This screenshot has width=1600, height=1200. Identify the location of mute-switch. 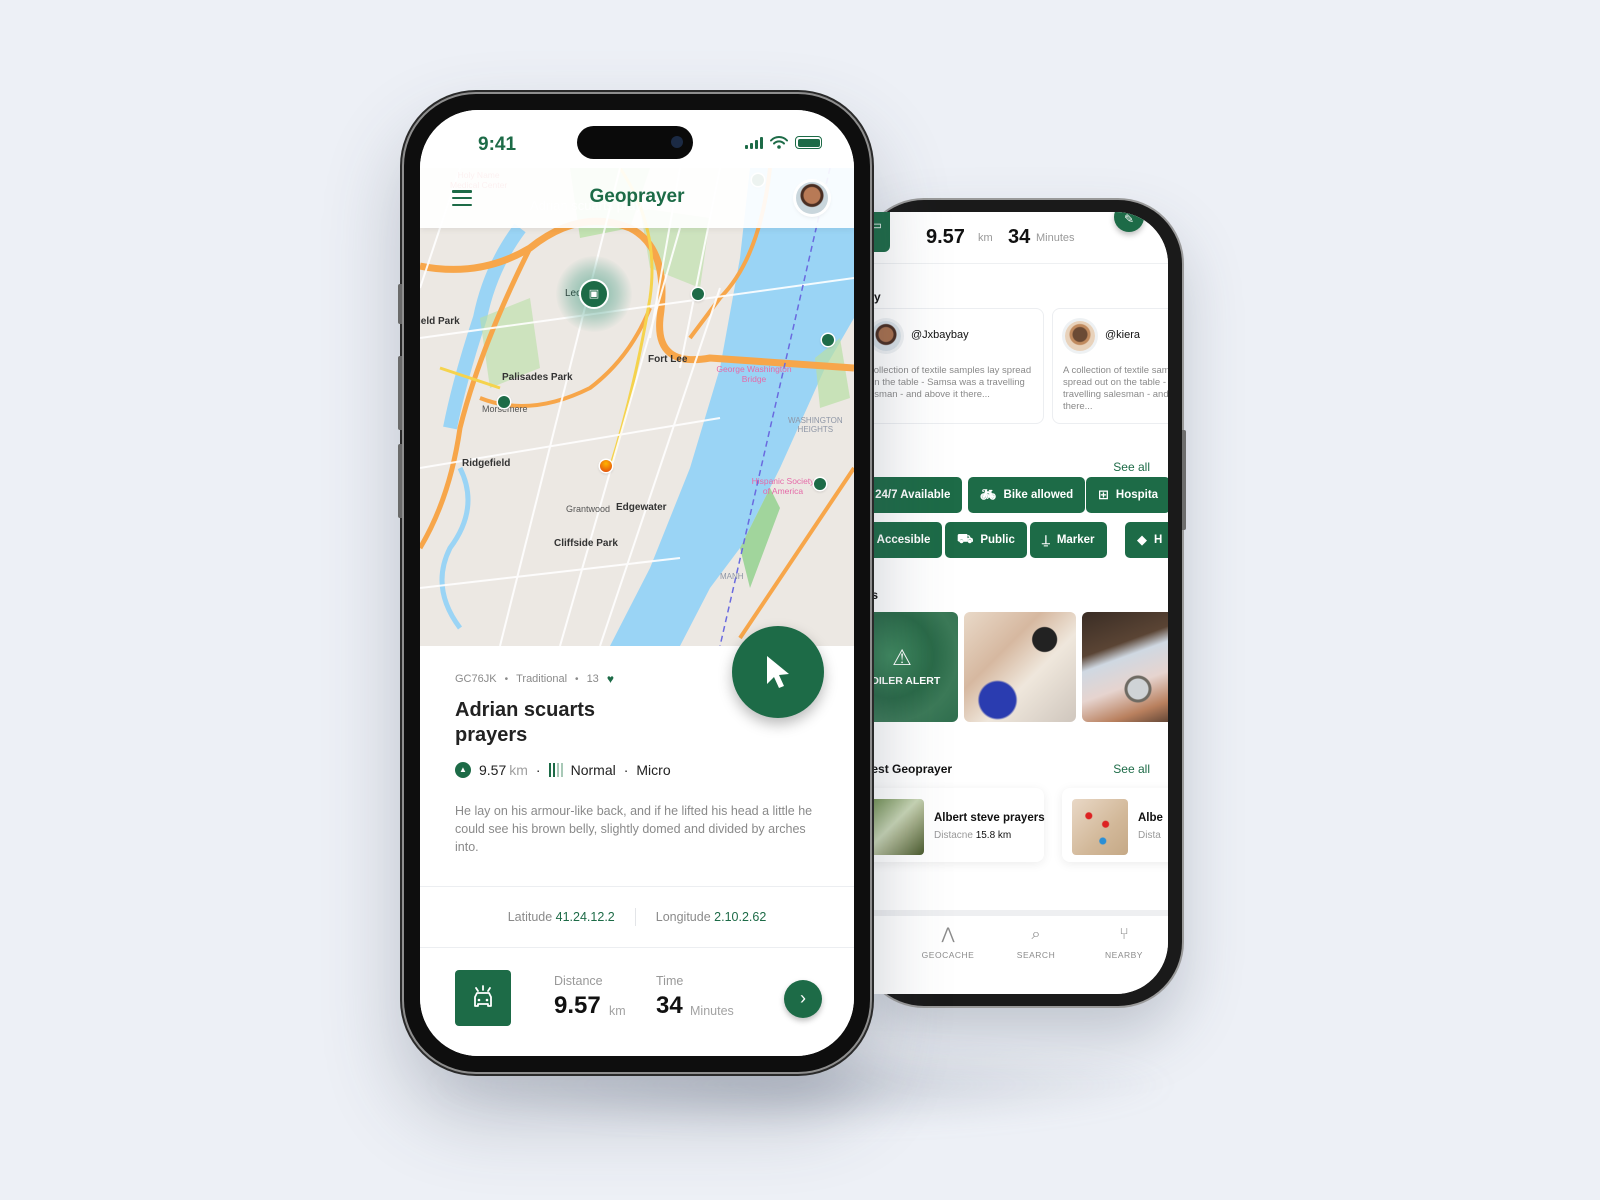
(400, 304).